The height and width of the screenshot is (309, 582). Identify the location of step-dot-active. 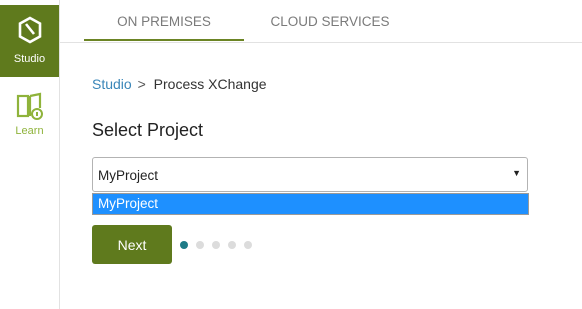
(184, 245).